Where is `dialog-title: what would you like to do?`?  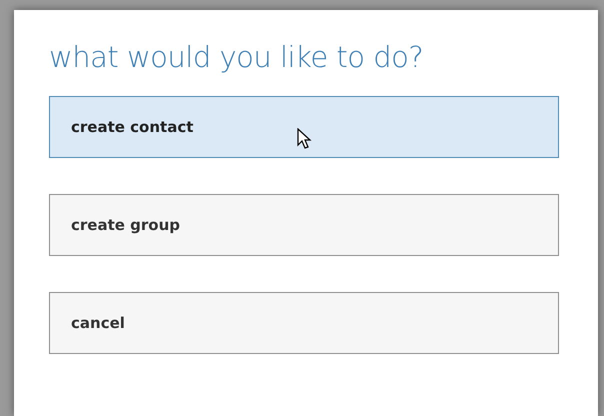
dialog-title: what would you like to do? is located at coordinates (236, 57).